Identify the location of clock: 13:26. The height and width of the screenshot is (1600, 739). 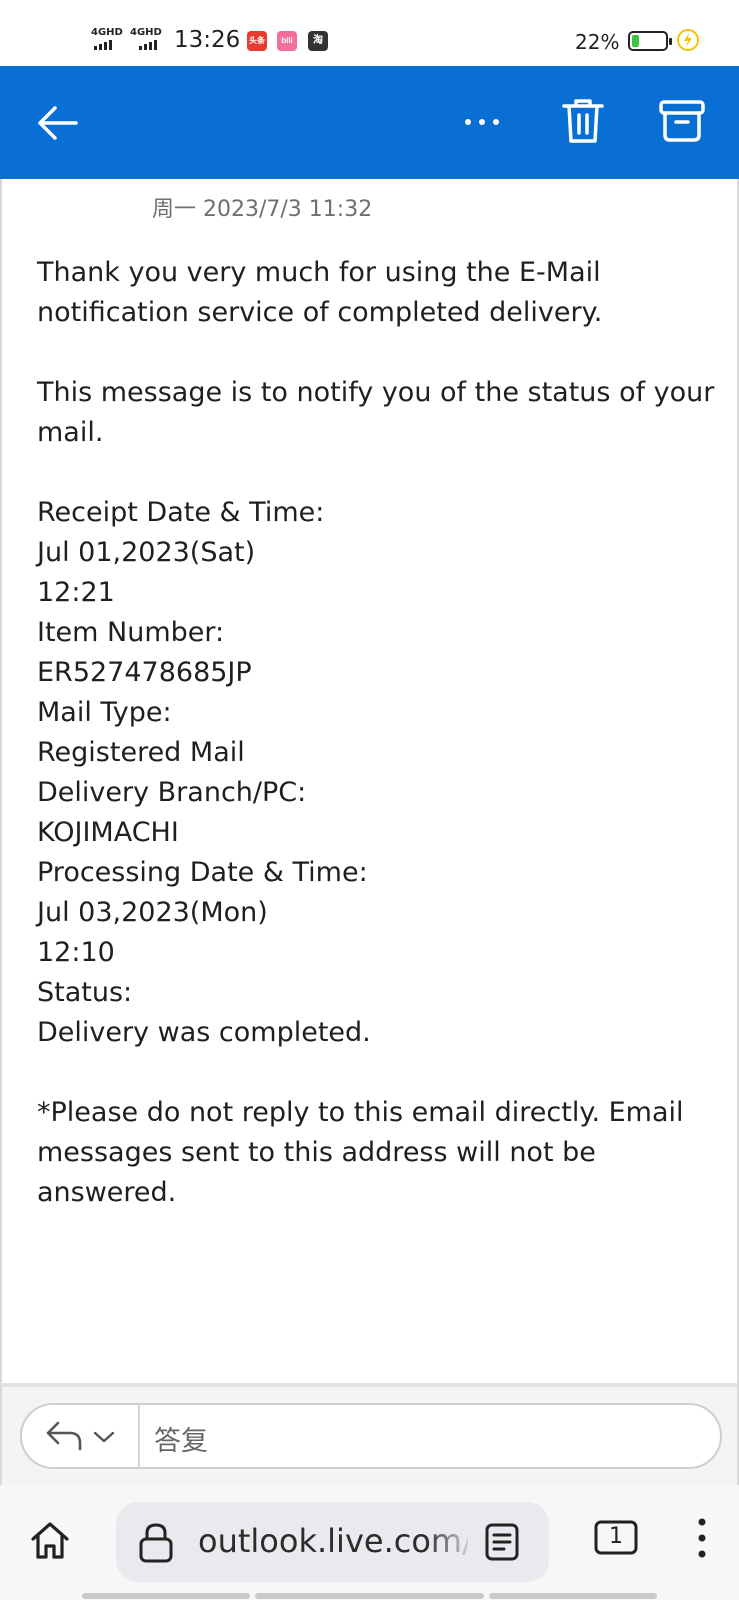
(207, 40).